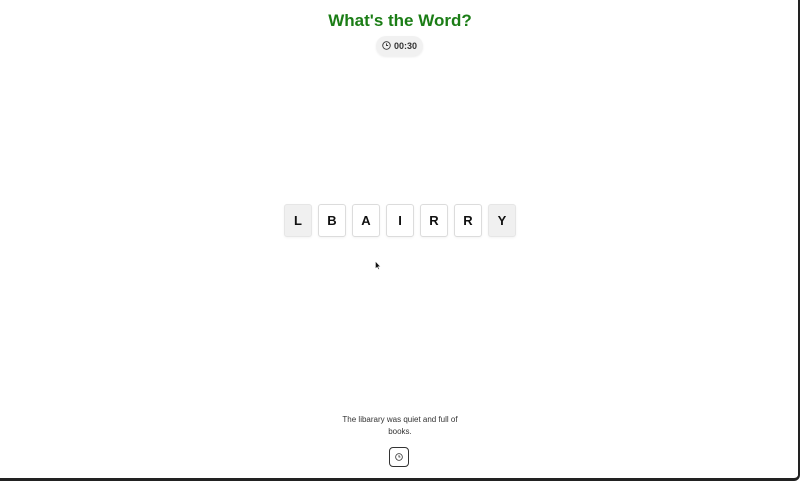  I want to click on timer-badge: 00:30, so click(399, 46).